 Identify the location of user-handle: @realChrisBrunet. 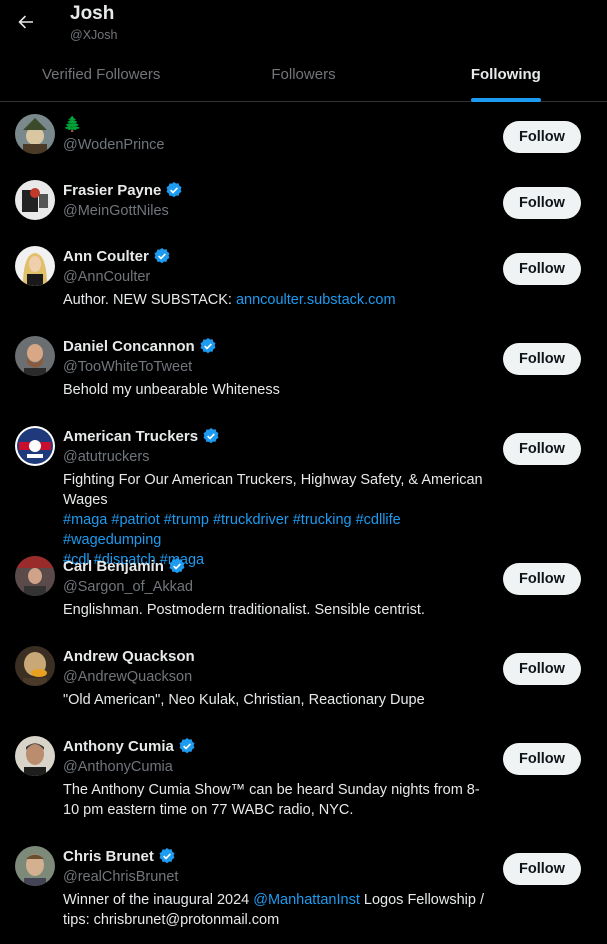
(121, 877).